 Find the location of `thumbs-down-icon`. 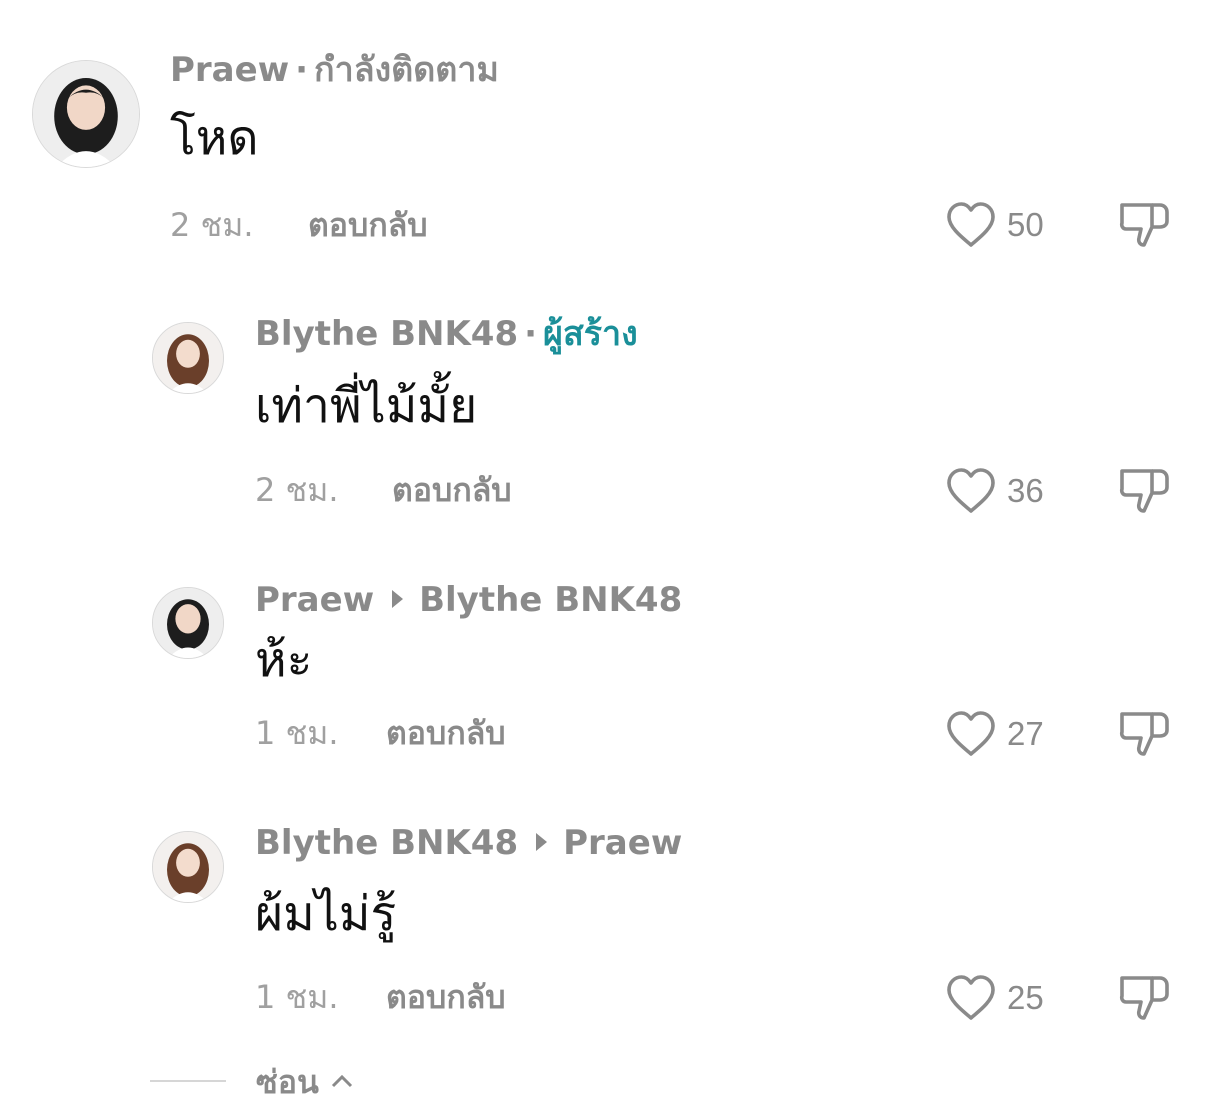

thumbs-down-icon is located at coordinates (1144, 998).